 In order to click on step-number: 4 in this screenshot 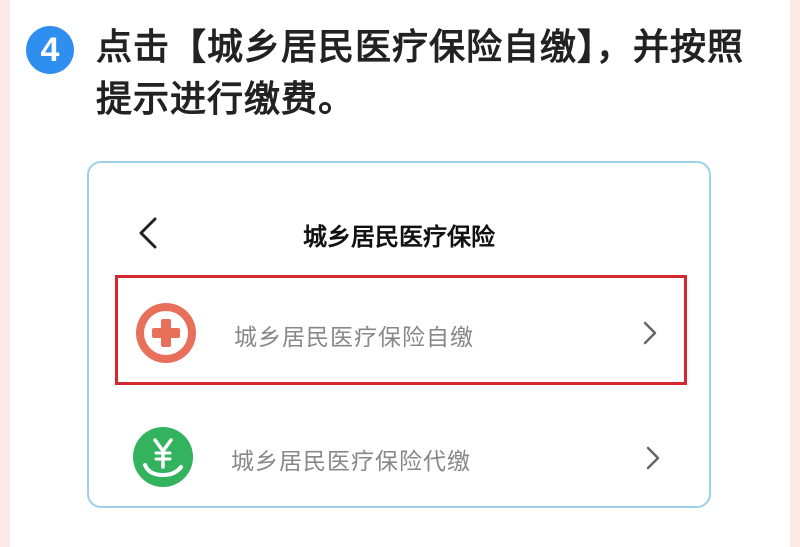, I will do `click(50, 49)`.